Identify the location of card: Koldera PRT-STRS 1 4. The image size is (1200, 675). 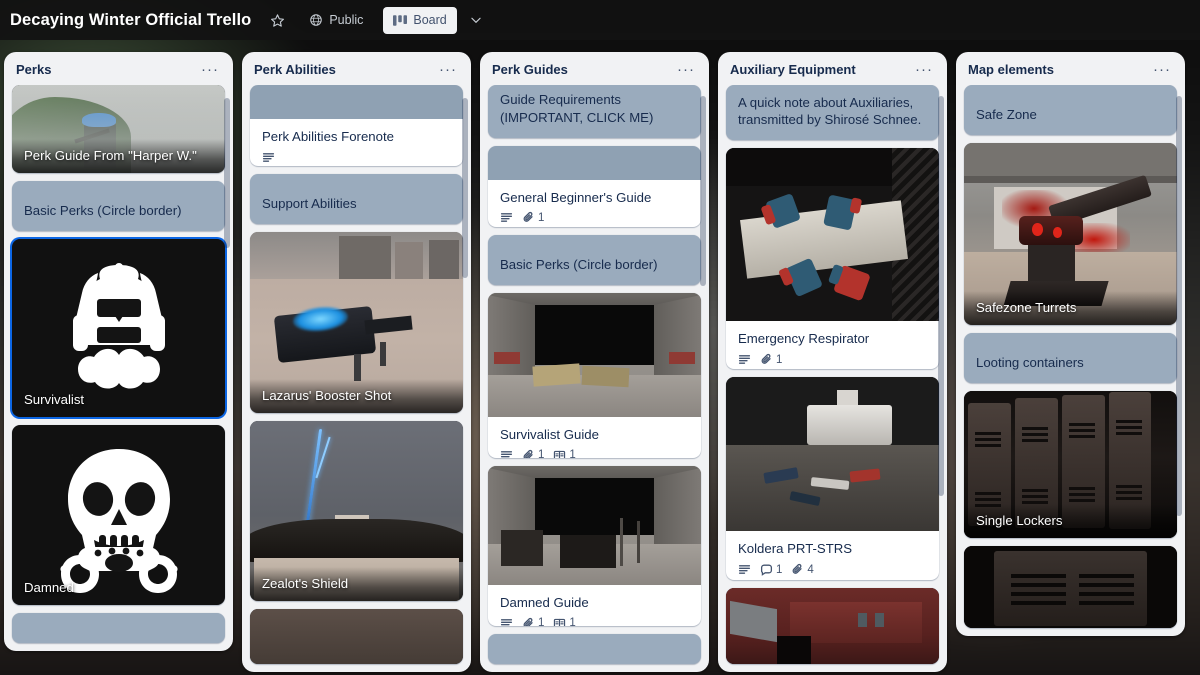
(832, 478).